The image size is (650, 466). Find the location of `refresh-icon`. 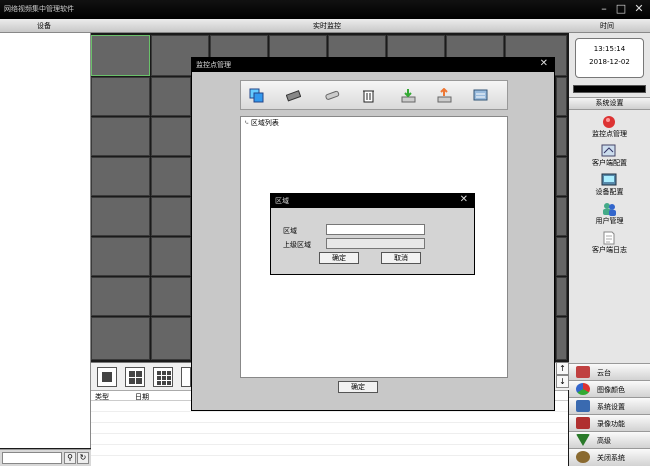

refresh-icon is located at coordinates (480, 95).